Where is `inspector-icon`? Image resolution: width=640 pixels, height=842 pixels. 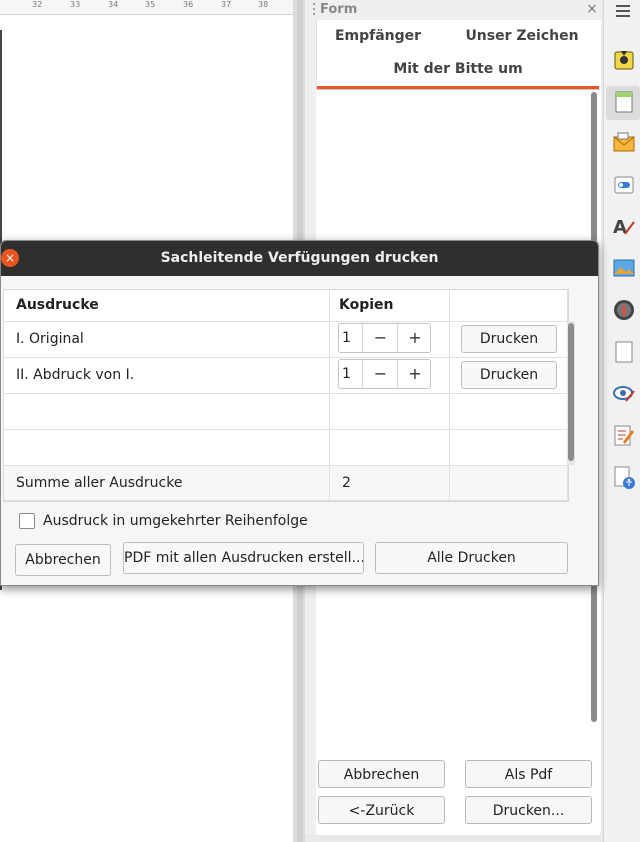 inspector-icon is located at coordinates (624, 393).